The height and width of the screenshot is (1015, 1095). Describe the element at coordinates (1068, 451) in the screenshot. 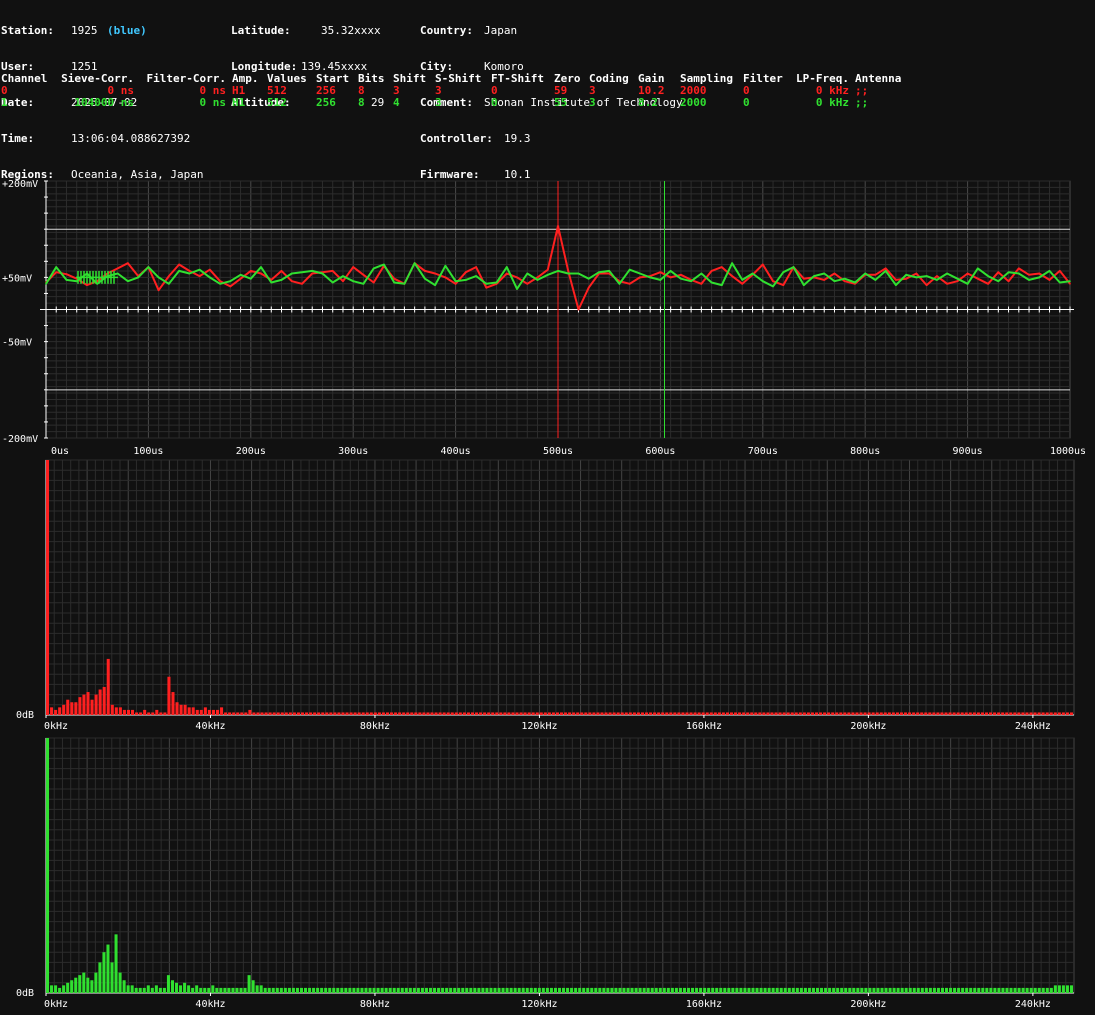

I see `waveform-x-label: 1000us` at that location.